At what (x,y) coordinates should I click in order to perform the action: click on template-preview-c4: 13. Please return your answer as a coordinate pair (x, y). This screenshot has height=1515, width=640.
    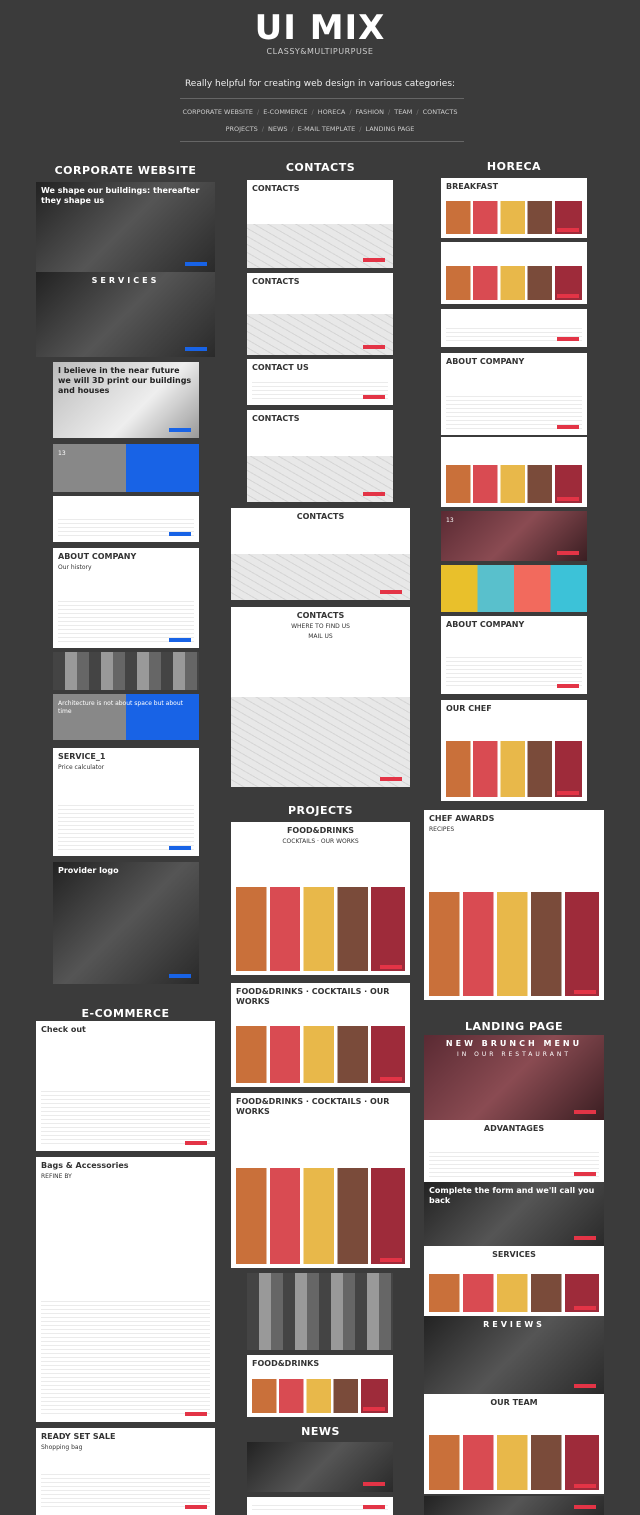
    Looking at the image, I should click on (126, 468).